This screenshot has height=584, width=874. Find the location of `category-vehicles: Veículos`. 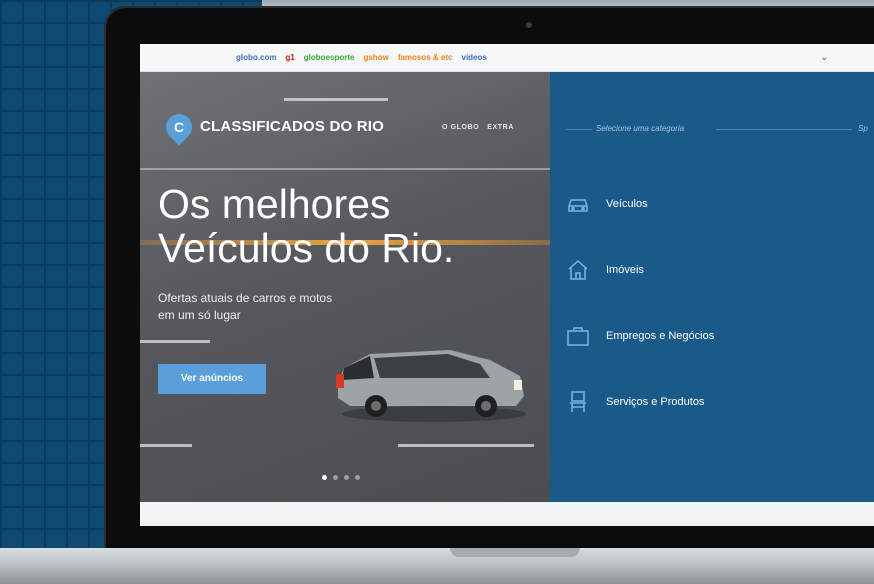

category-vehicles: Veículos is located at coordinates (712, 204).